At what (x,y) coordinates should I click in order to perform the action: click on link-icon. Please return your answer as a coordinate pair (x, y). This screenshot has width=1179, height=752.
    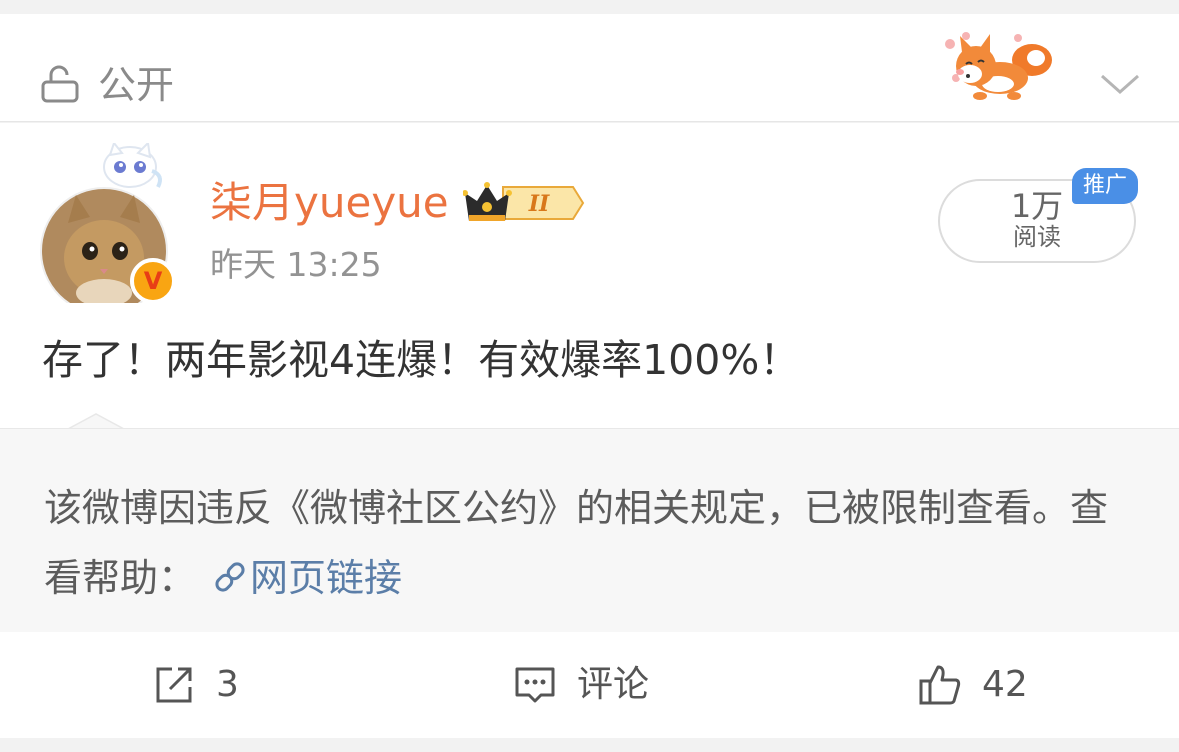
    Looking at the image, I should click on (230, 577).